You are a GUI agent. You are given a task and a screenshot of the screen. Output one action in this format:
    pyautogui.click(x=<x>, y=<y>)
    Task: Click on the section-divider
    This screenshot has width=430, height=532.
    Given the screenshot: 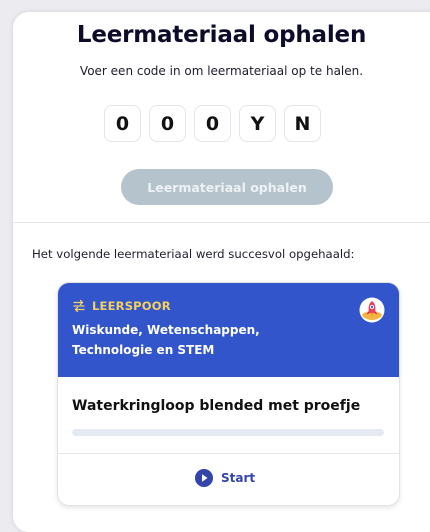 What is the action you would take?
    pyautogui.click(x=221, y=222)
    